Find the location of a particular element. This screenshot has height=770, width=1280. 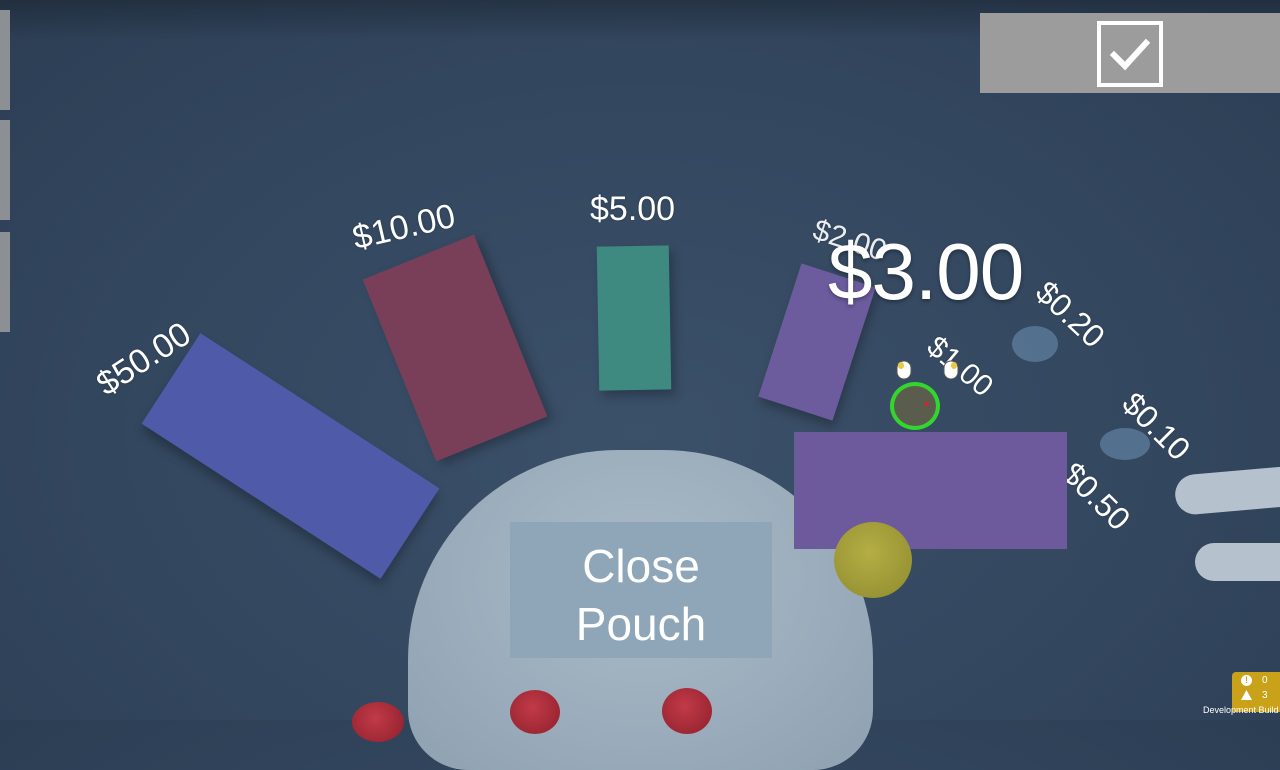

confirm-button is located at coordinates (1130, 54).